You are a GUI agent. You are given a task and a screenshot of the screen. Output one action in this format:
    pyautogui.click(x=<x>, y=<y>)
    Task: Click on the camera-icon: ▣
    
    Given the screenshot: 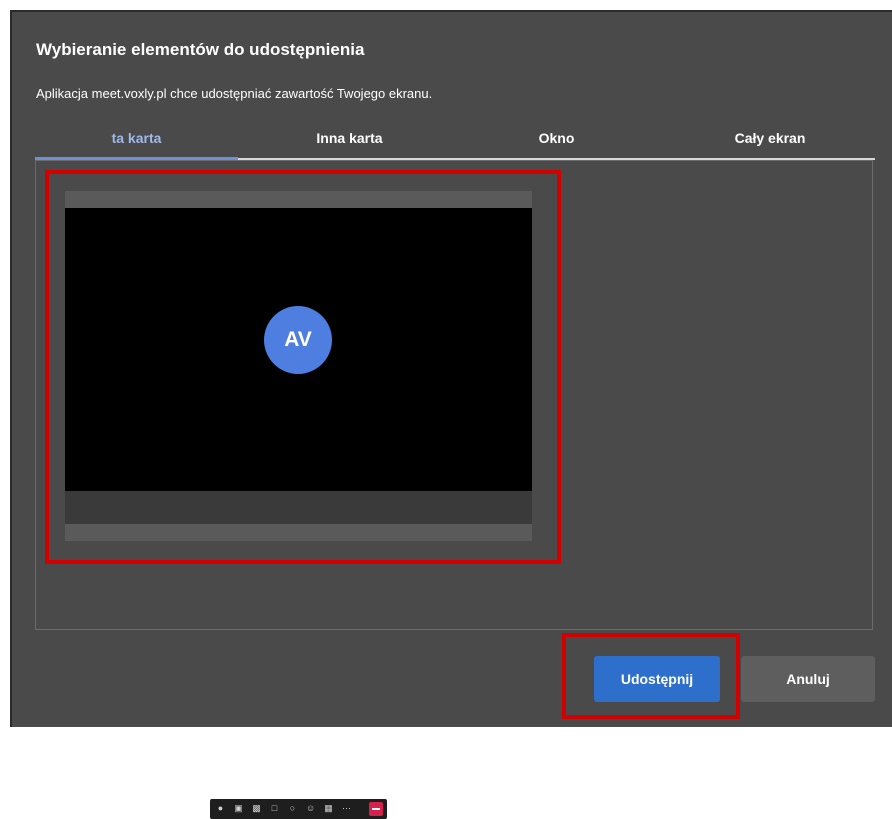 What is the action you would take?
    pyautogui.click(x=238, y=808)
    